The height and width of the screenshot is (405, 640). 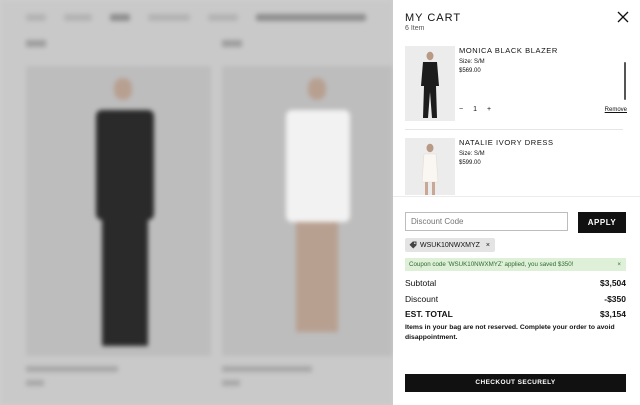 I want to click on decrease-quantity-button: −, so click(x=461, y=109).